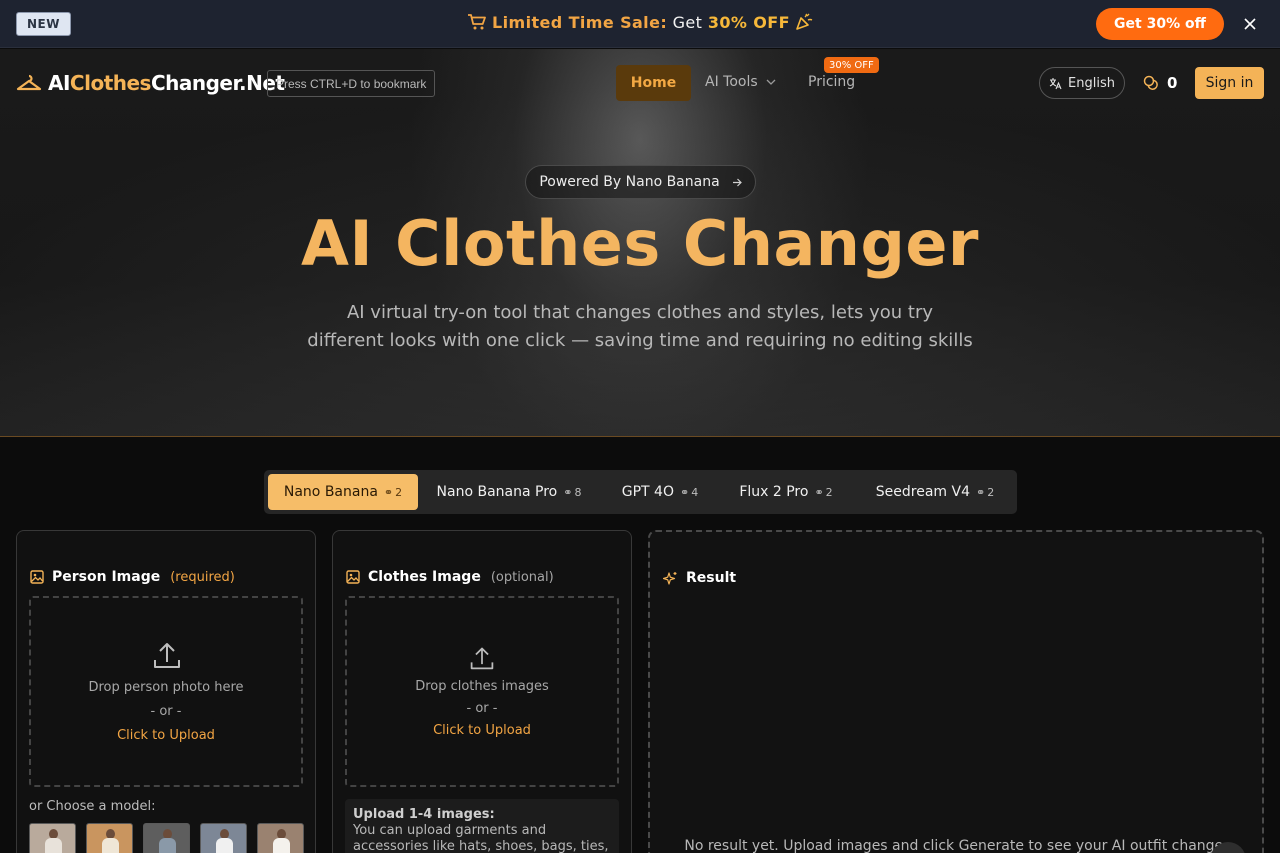 Image resolution: width=1280 pixels, height=853 pixels. I want to click on tab-nano-banana: Nano Banana ⚭ 2, so click(343, 492).